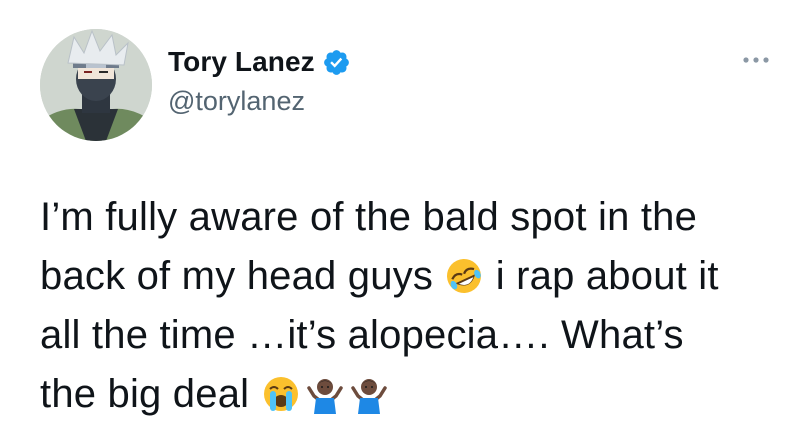  I want to click on author-avatar, so click(96, 85).